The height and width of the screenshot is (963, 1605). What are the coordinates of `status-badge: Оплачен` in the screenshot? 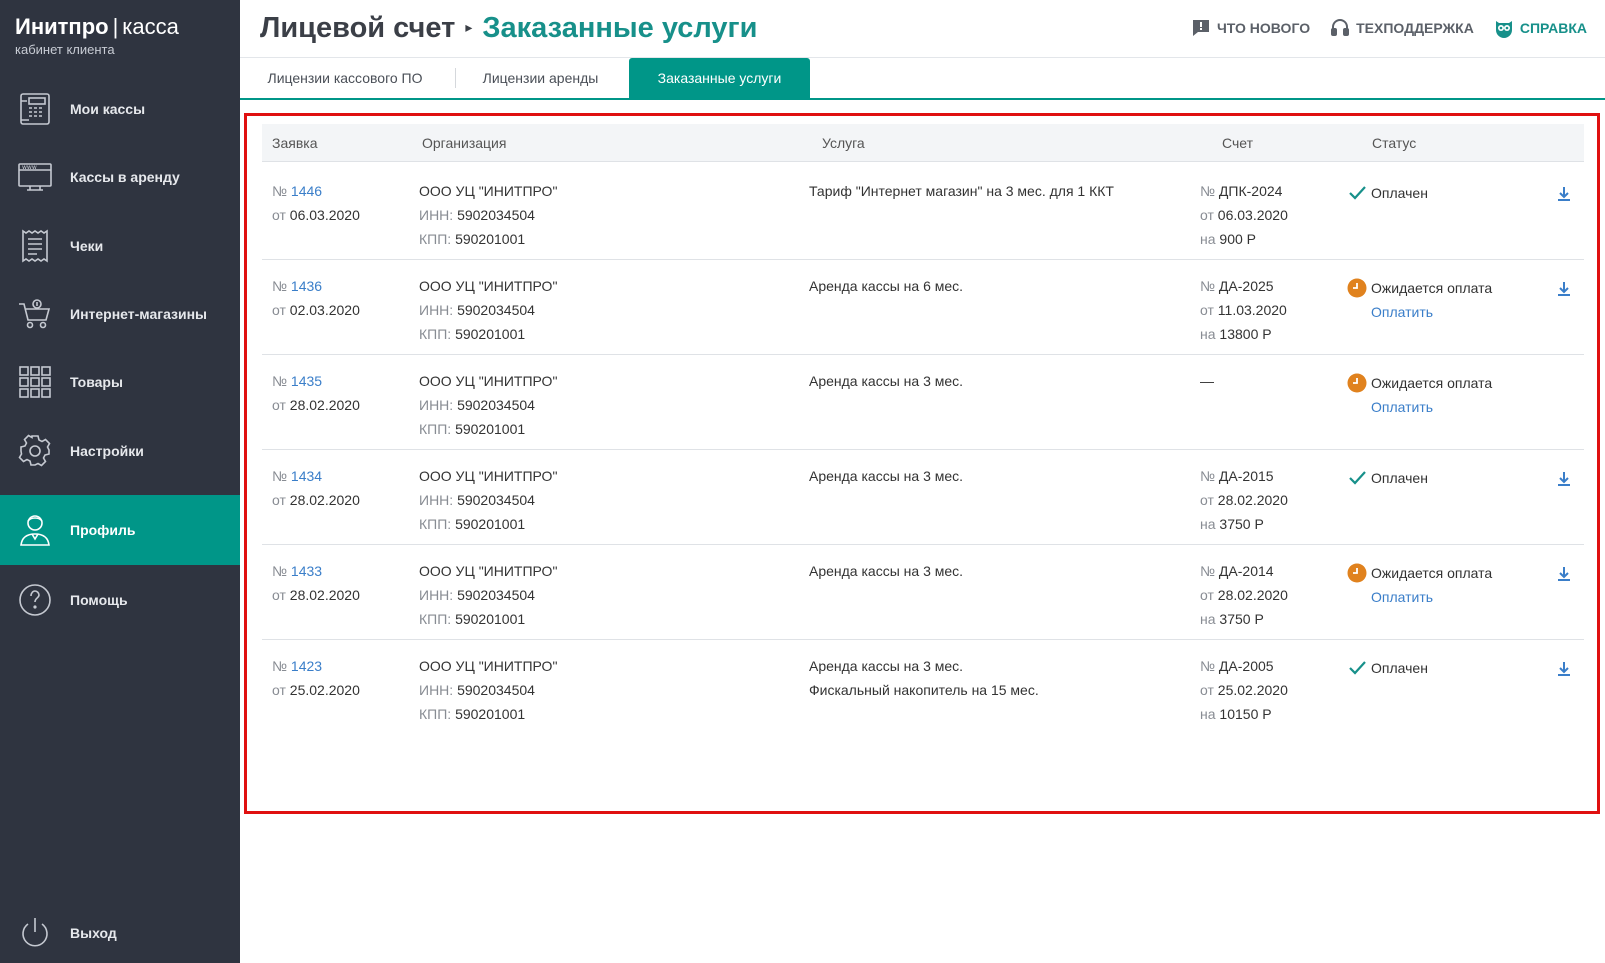 It's located at (1387, 668).